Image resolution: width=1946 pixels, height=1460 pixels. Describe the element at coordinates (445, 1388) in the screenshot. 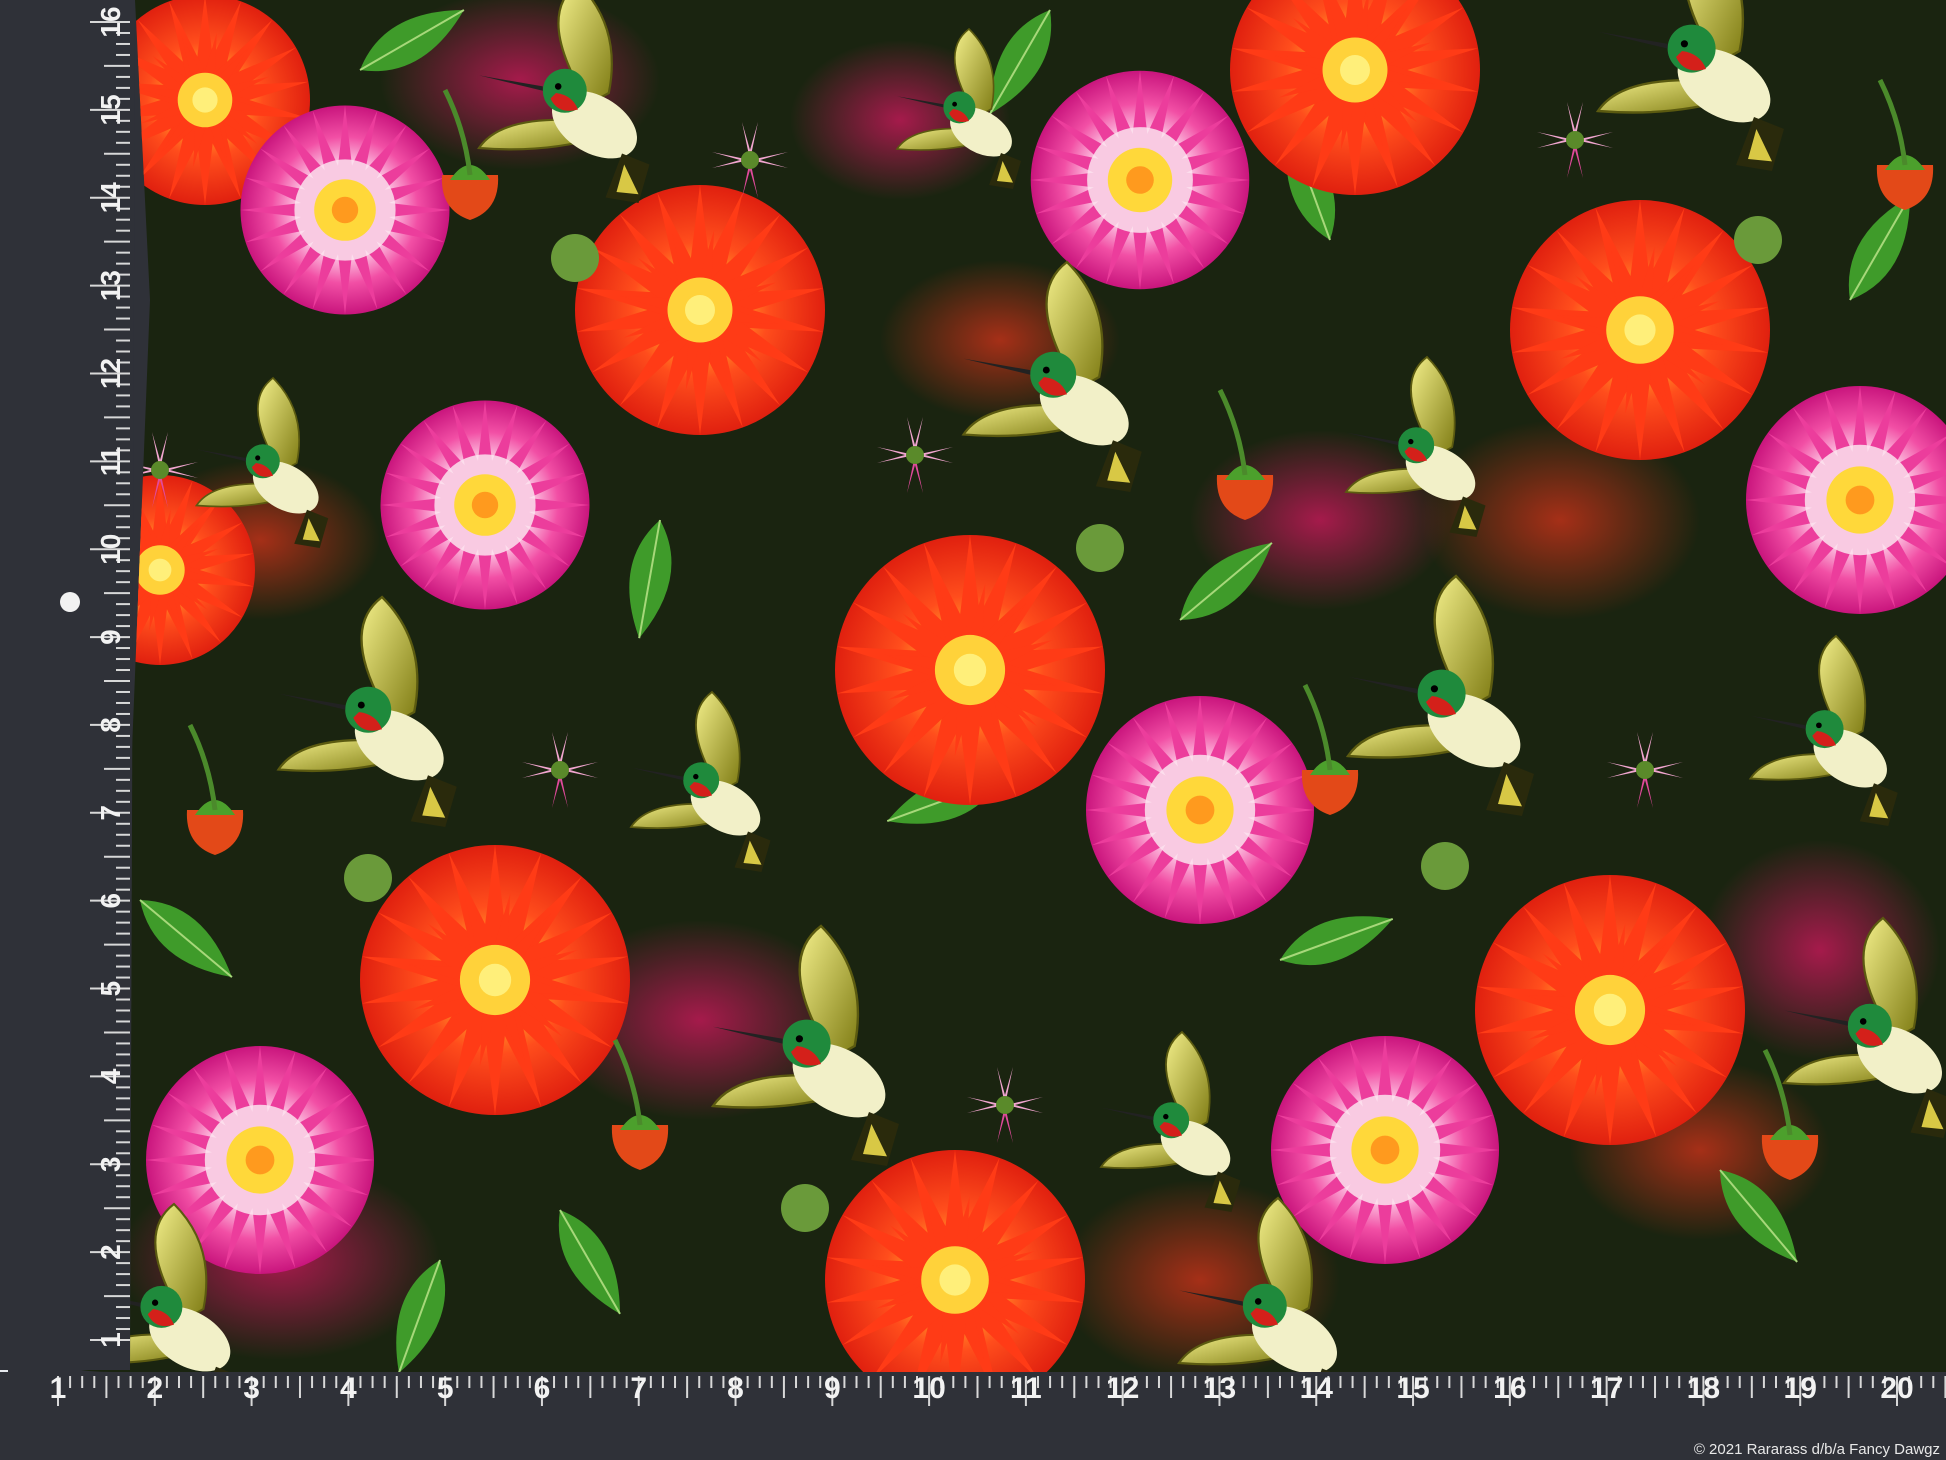

I see `horizontal-ruler-label: 5` at that location.